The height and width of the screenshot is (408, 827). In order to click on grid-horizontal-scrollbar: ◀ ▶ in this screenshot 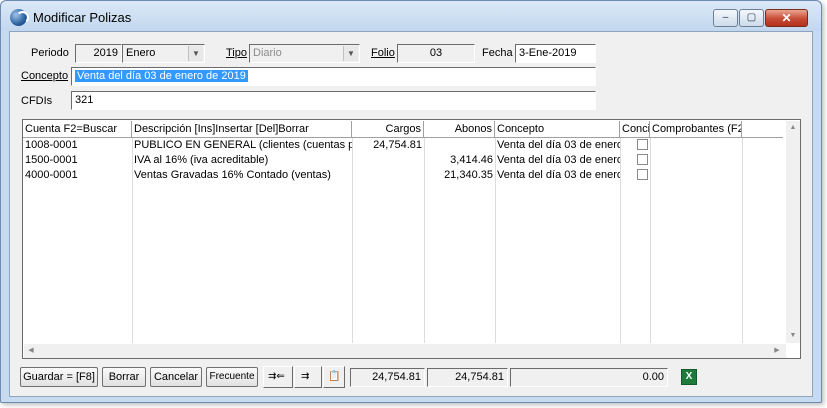, I will do `click(405, 351)`.